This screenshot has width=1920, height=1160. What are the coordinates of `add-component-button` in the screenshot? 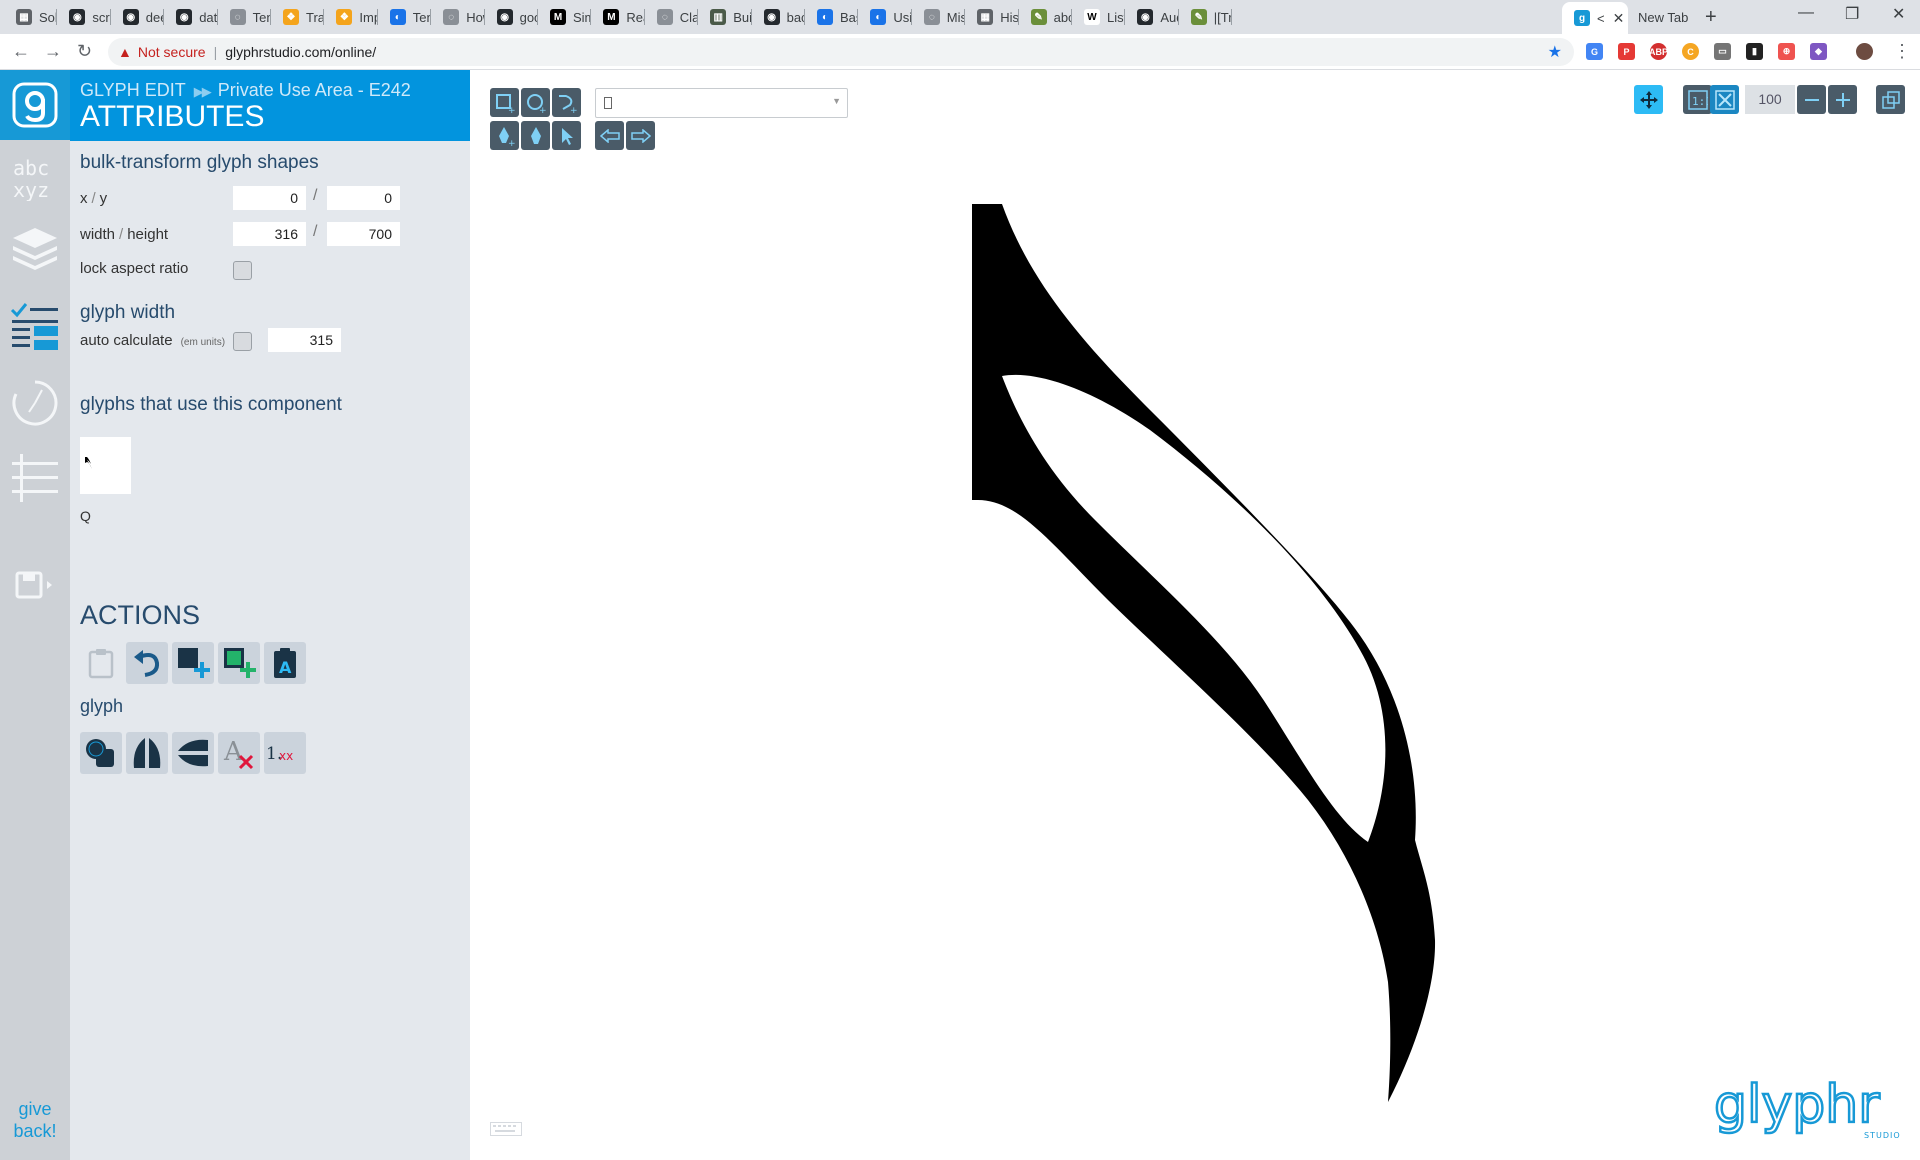 It's located at (239, 663).